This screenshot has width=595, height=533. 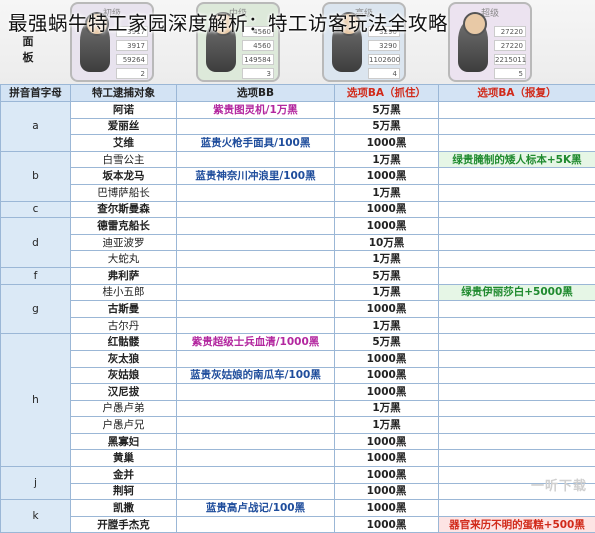 I want to click on table-row: 古尔丹 1万黑, so click(x=298, y=325).